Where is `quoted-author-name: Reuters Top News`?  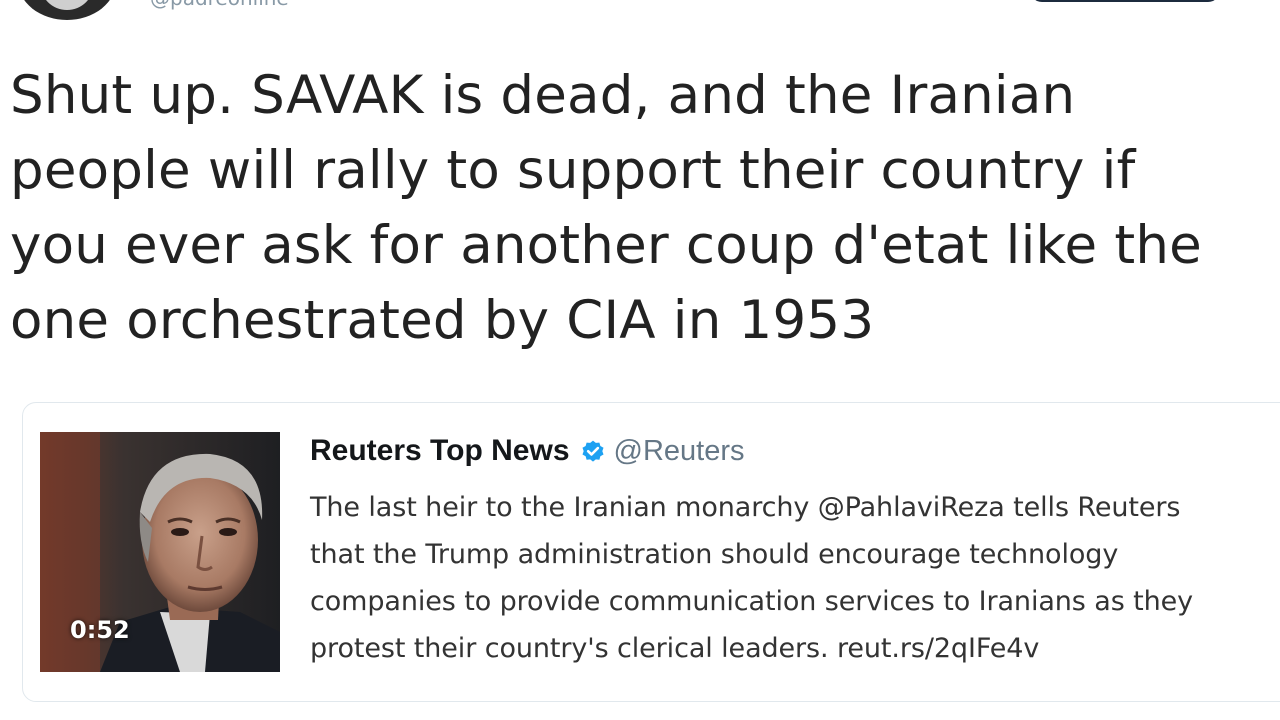 quoted-author-name: Reuters Top News is located at coordinates (440, 451).